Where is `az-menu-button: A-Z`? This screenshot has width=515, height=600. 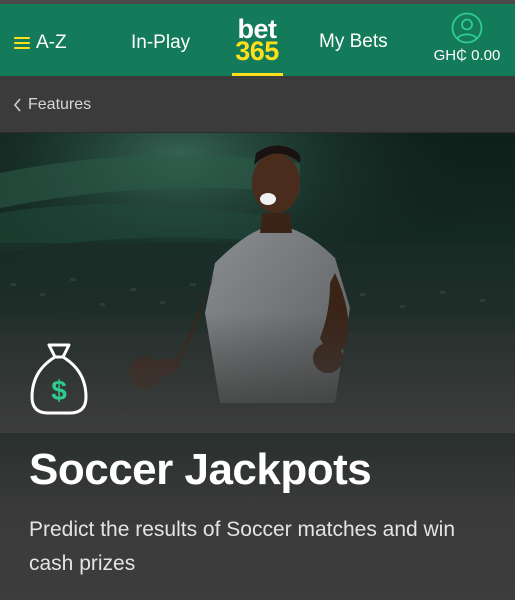
az-menu-button: A-Z is located at coordinates (40, 42).